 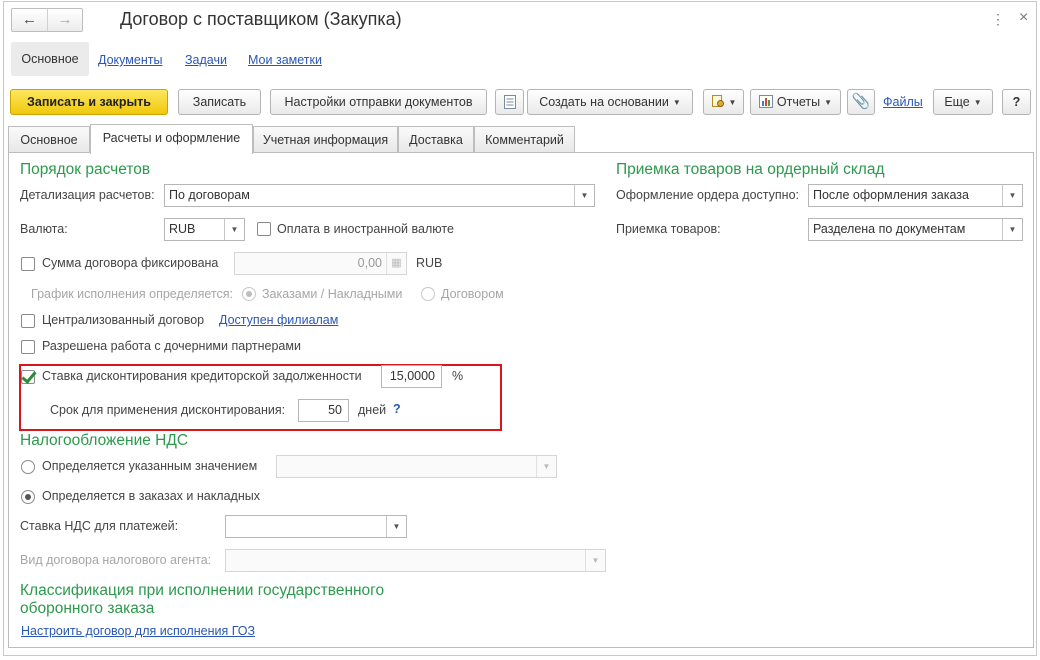 I want to click on schedule-label: График исполнения определяется:, so click(x=132, y=294).